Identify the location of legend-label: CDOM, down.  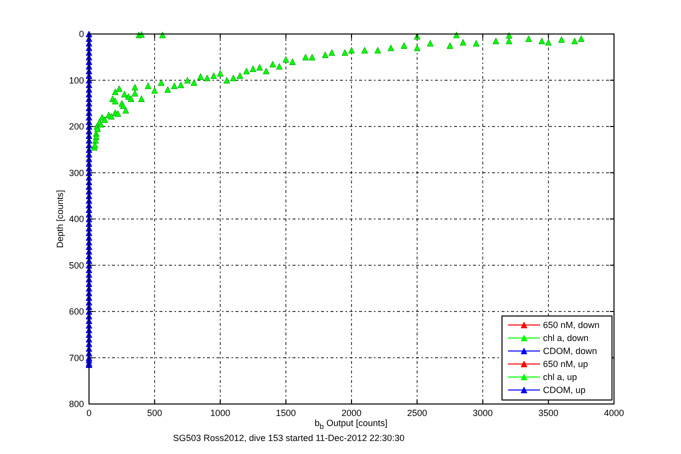
(570, 351).